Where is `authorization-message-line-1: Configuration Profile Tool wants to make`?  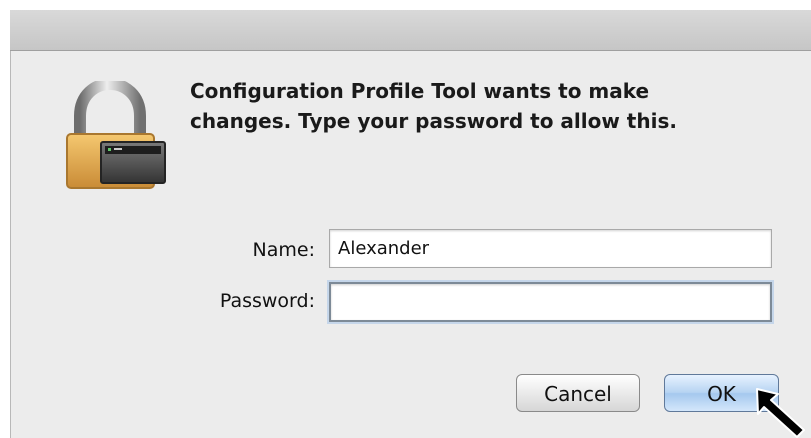 authorization-message-line-1: Configuration Profile Tool wants to make is located at coordinates (420, 91).